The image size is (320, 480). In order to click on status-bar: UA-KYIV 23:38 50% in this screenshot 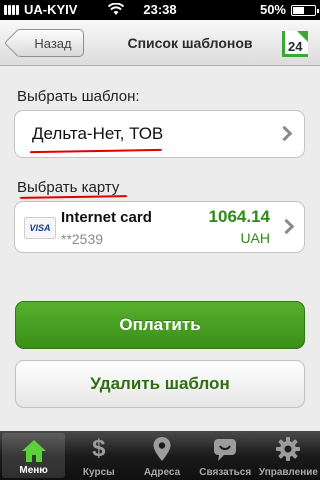, I will do `click(160, 10)`.